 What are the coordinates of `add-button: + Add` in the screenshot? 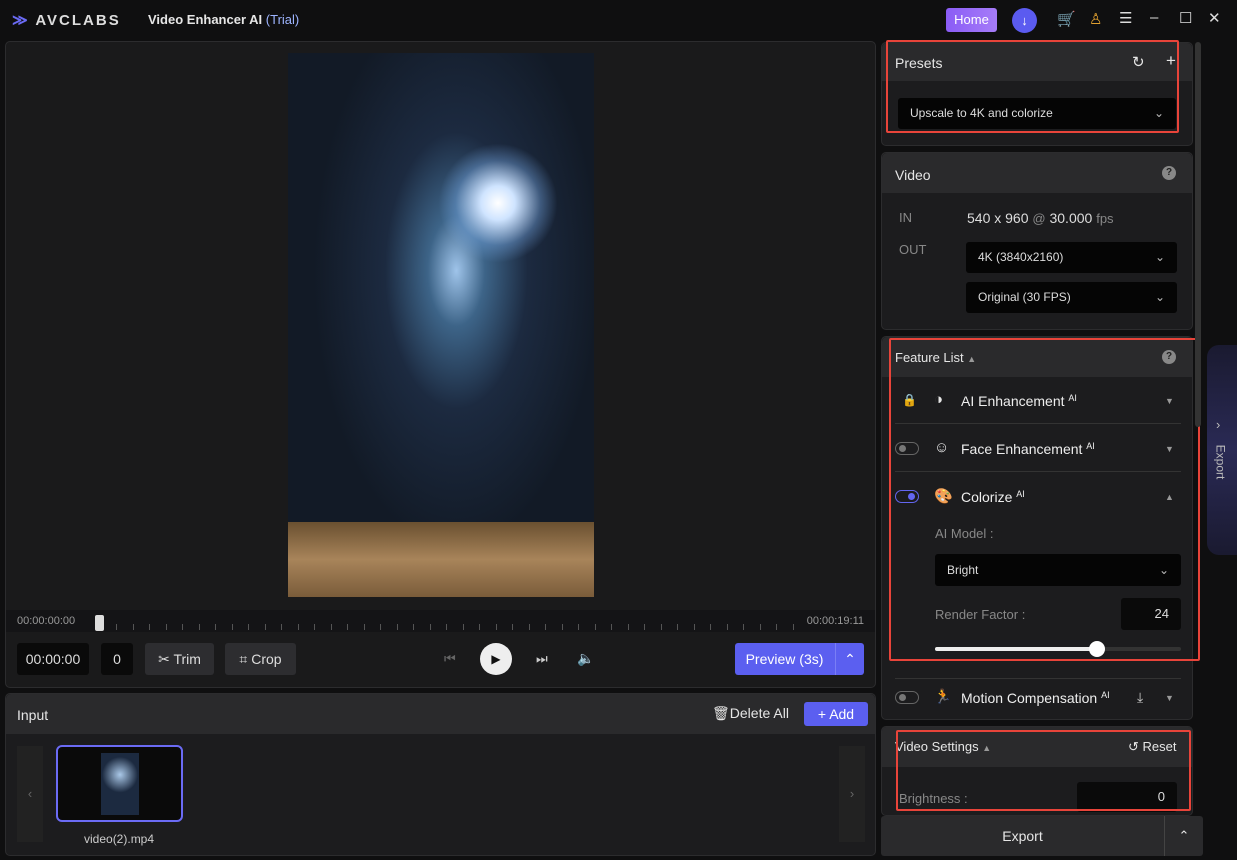 It's located at (836, 714).